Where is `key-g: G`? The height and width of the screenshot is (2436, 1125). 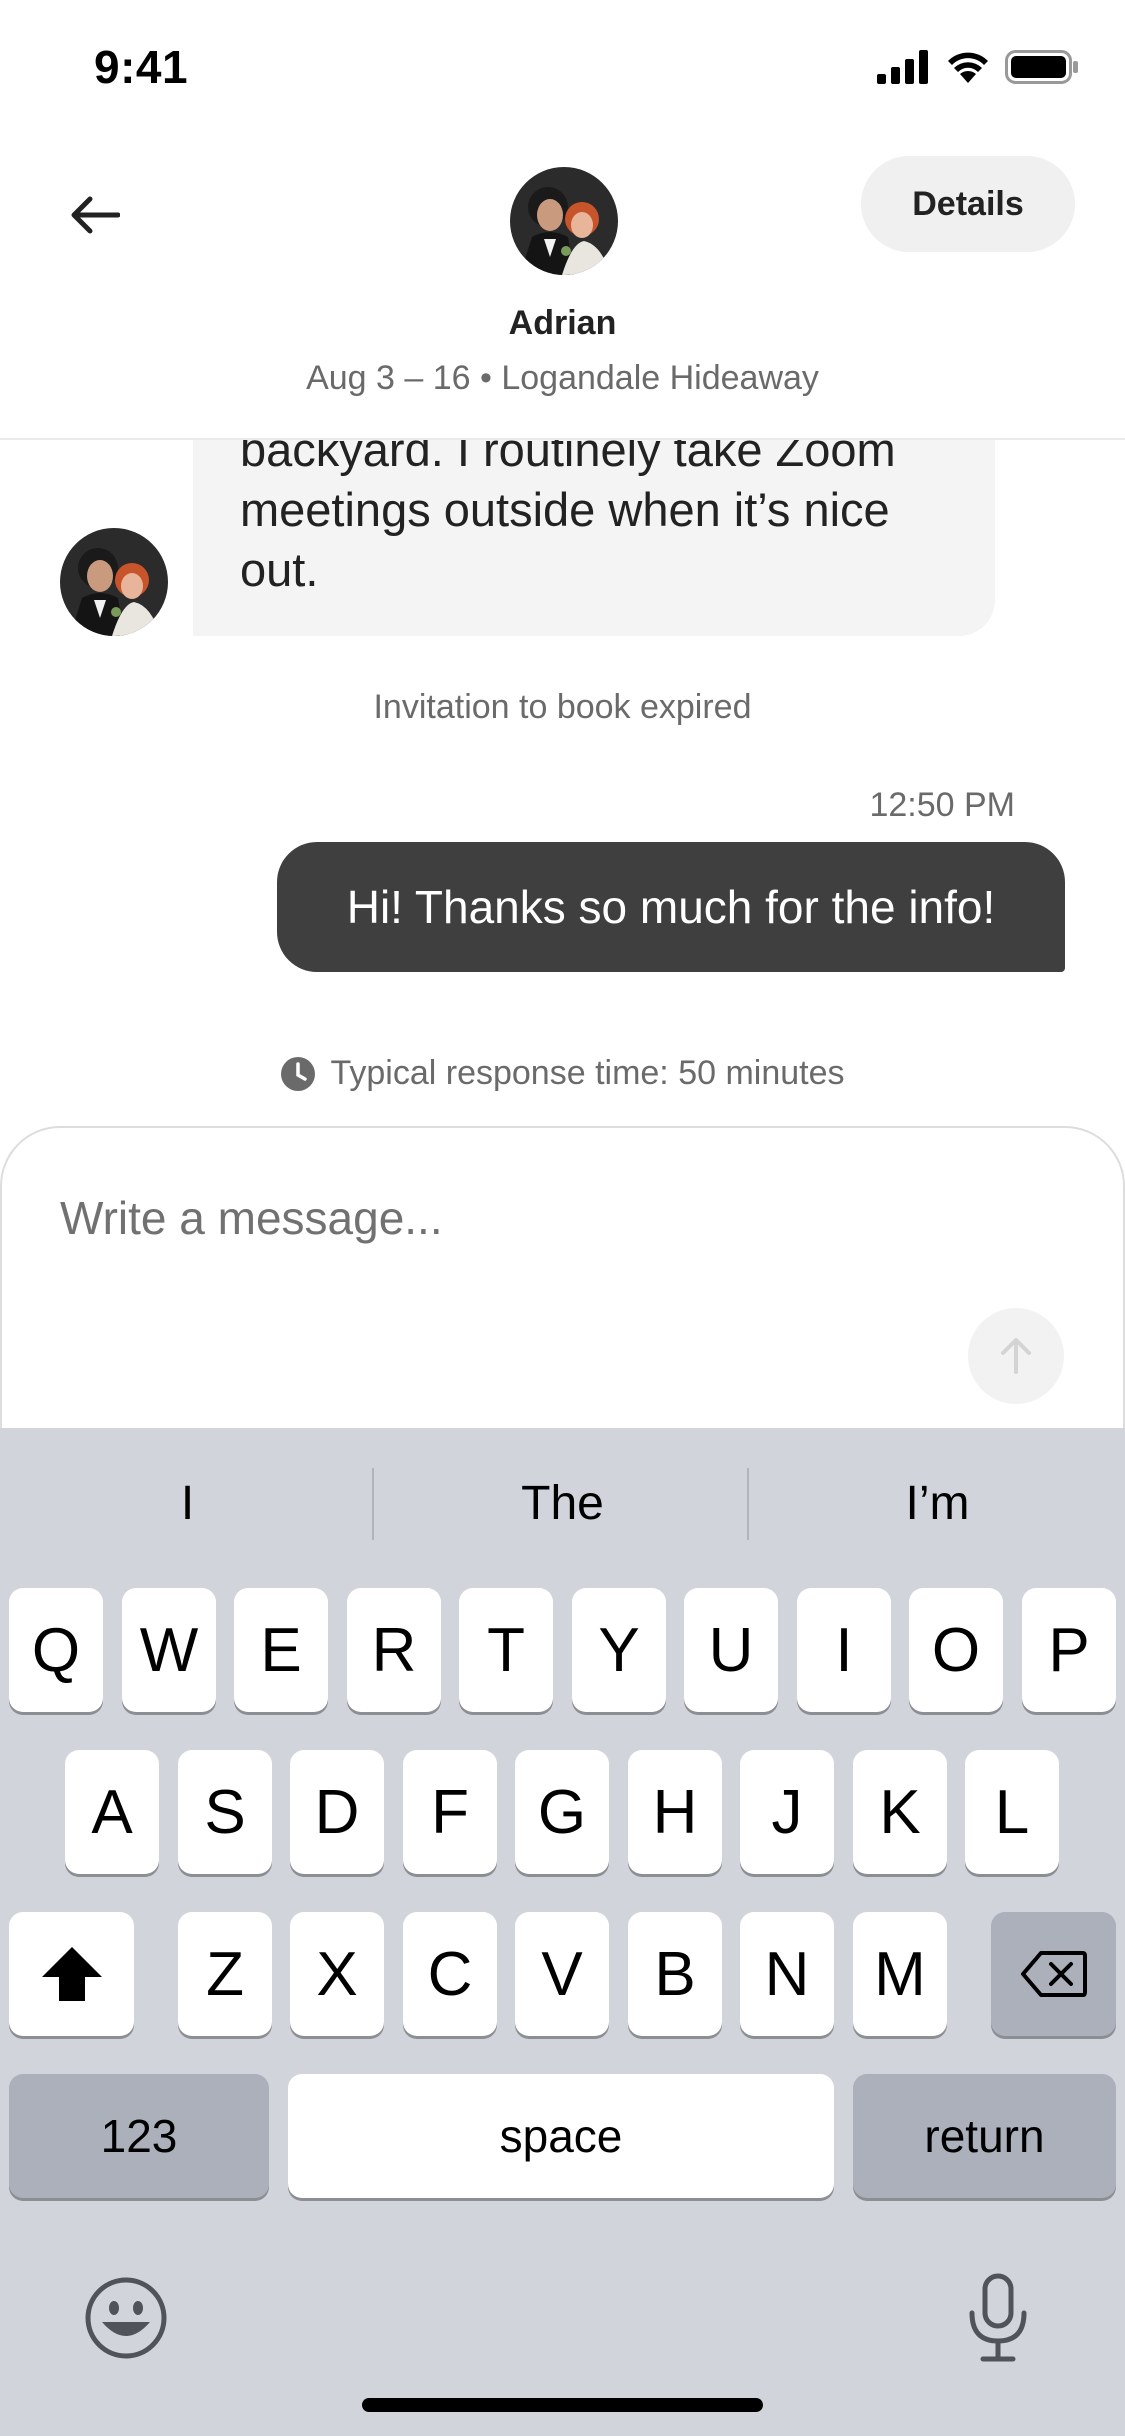 key-g: G is located at coordinates (562, 1812).